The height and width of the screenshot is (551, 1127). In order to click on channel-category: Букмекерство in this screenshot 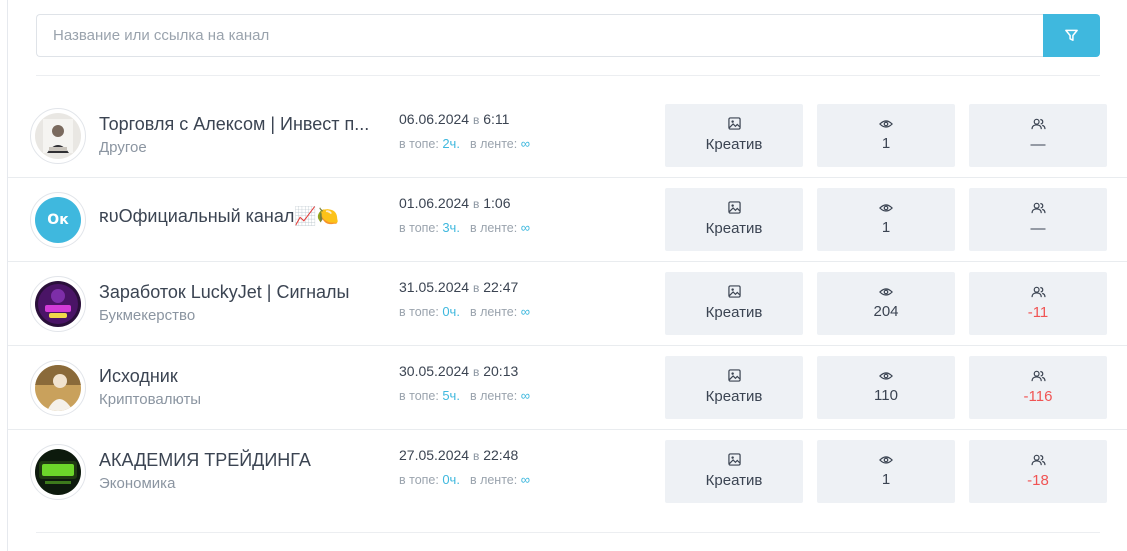, I will do `click(147, 315)`.